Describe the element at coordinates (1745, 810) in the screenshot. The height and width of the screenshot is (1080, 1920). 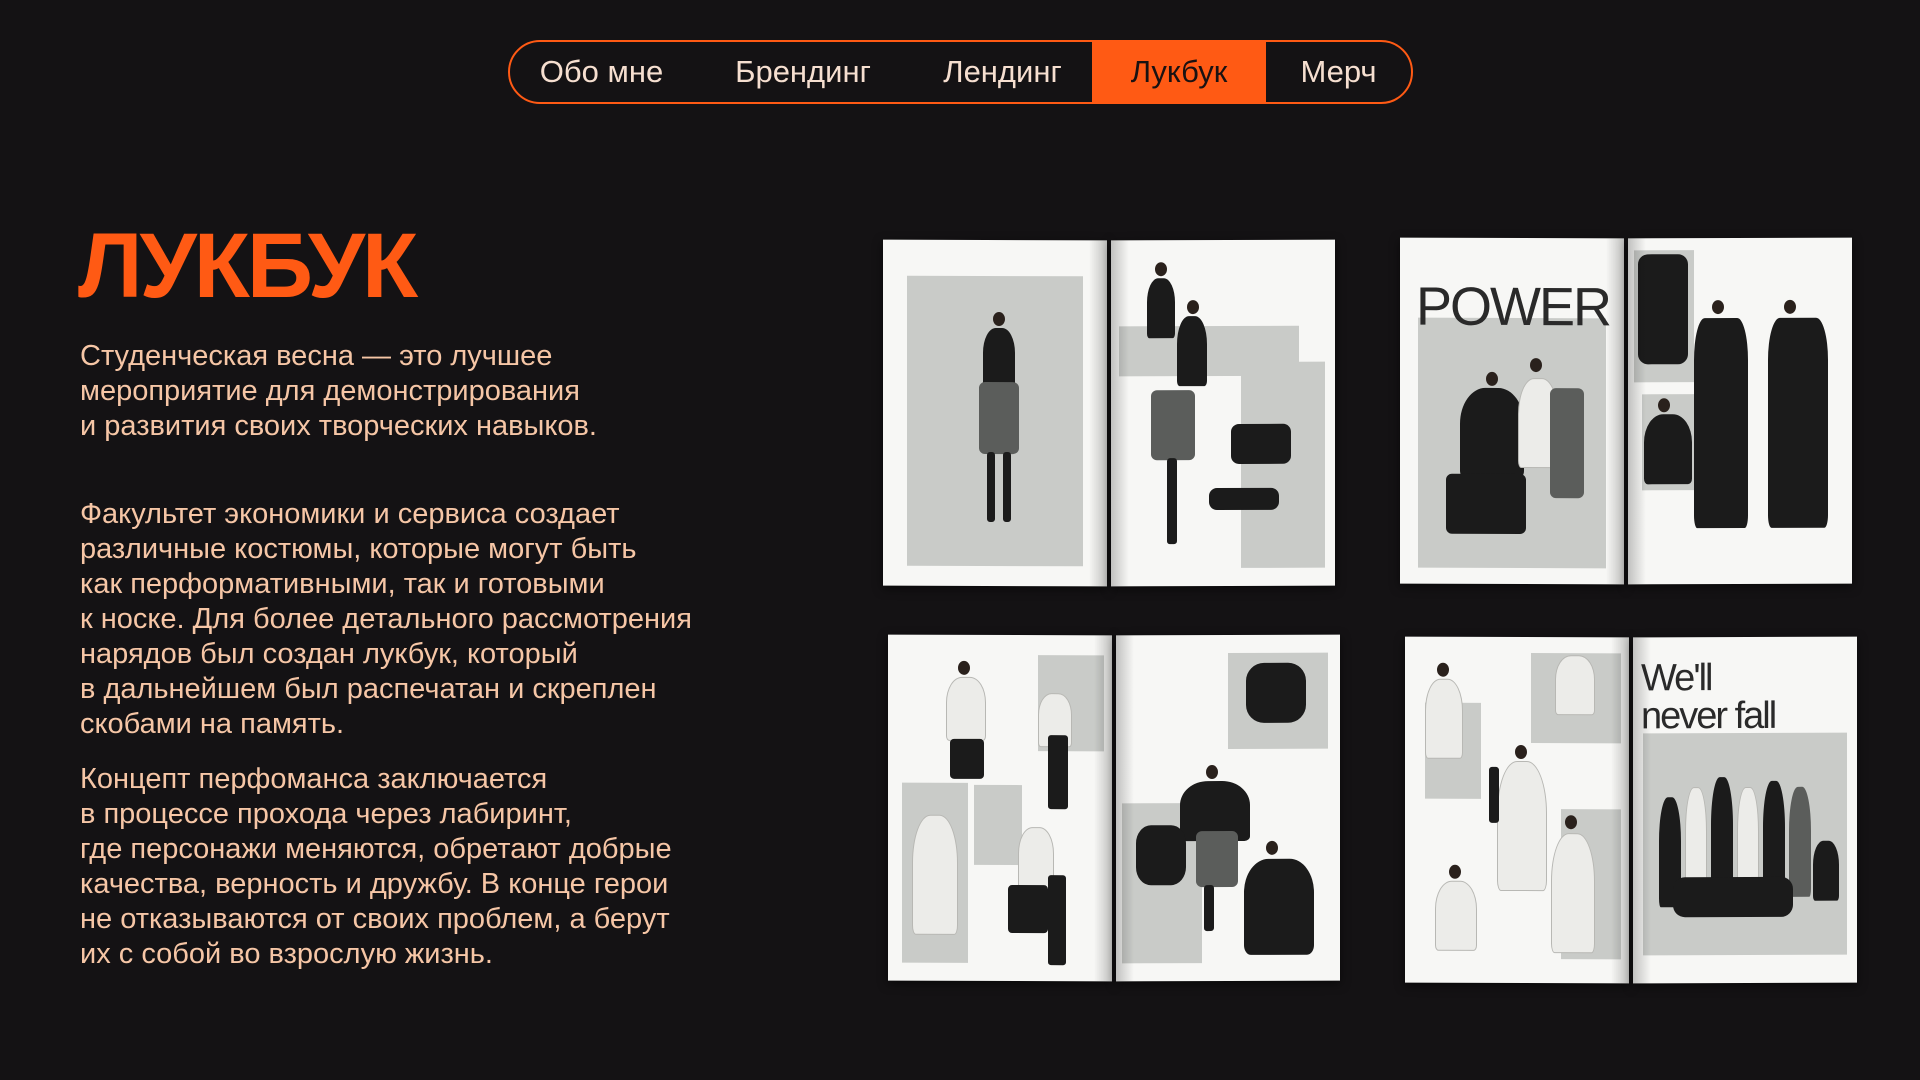
I see `spread-4-right-page: We'll never fall` at that location.